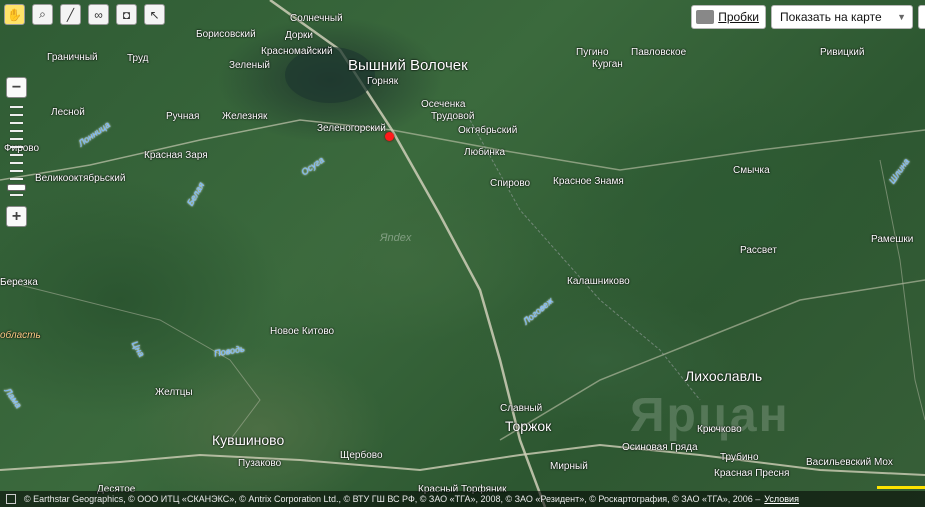 This screenshot has height=507, width=925. I want to click on select-tool-icon: ↖, so click(154, 14).